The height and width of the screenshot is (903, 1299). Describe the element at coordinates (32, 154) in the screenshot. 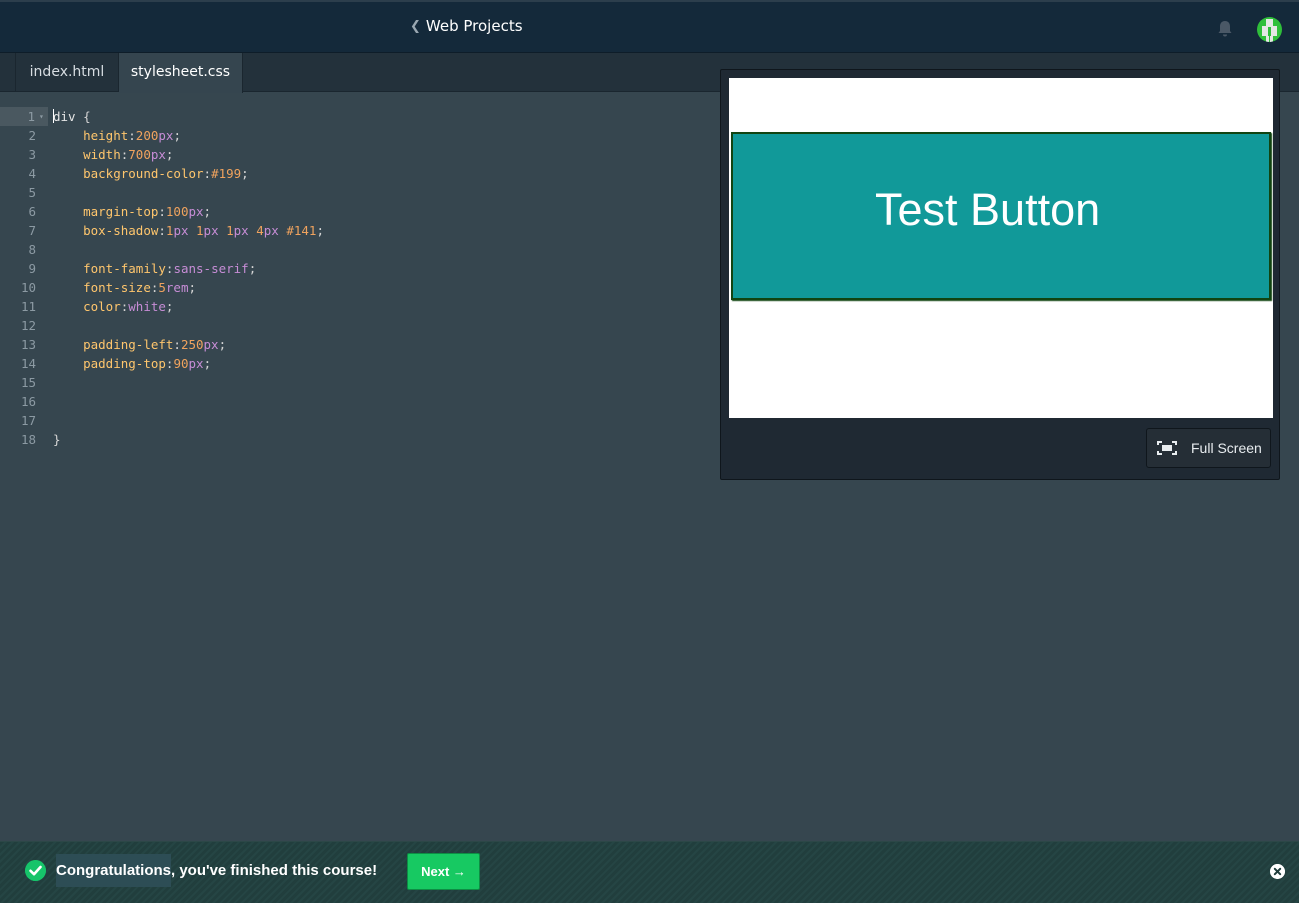

I see `line-number: 3` at that location.